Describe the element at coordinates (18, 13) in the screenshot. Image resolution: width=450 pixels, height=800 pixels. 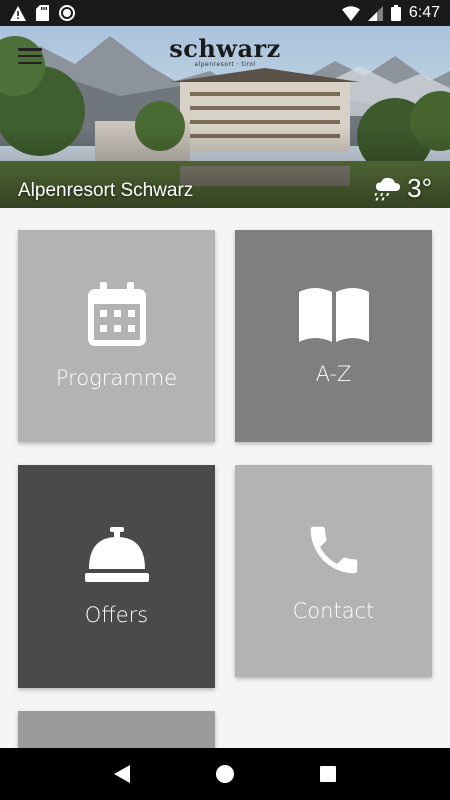
I see `warning-icon` at that location.